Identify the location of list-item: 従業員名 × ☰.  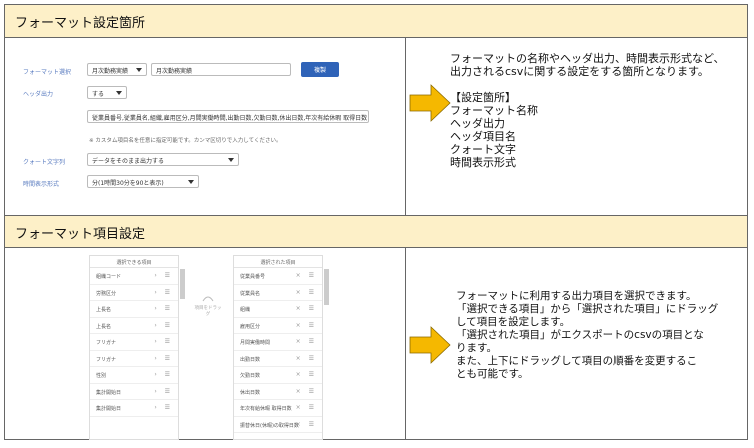
(278, 293).